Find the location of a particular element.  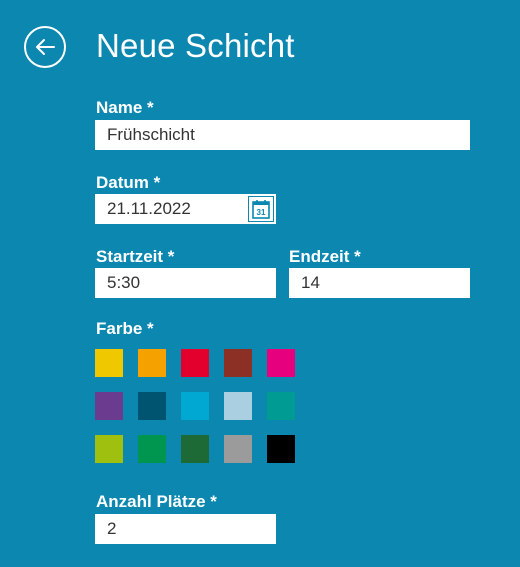

seats-label: Anzahl Plätze * is located at coordinates (156, 501).